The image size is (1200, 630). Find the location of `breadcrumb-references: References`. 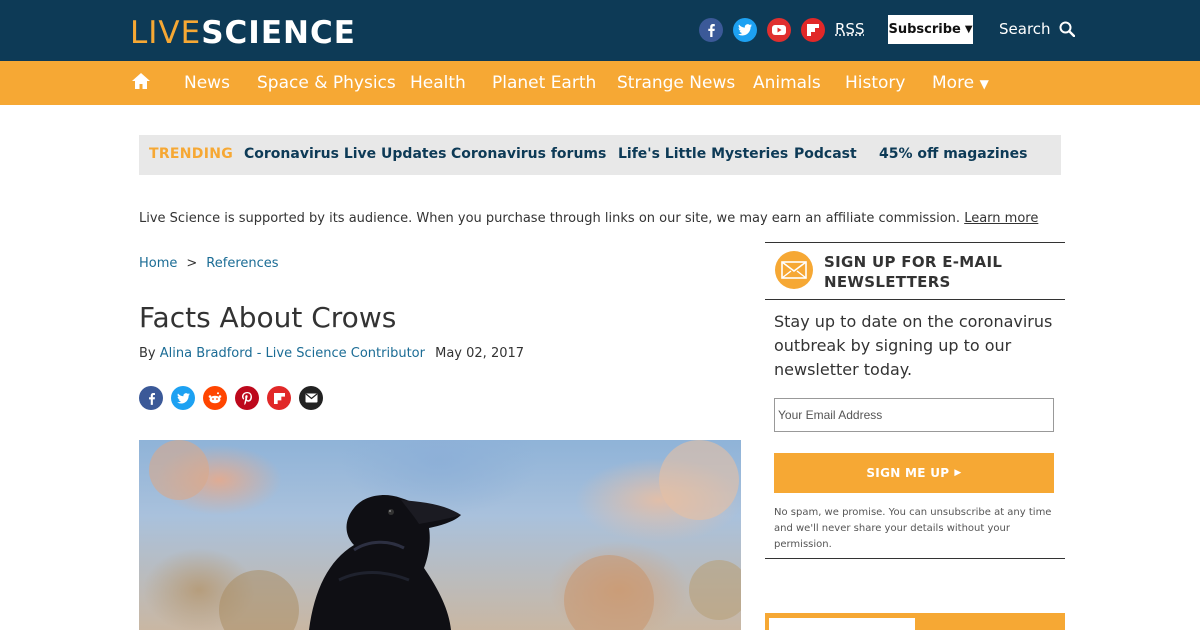

breadcrumb-references: References is located at coordinates (242, 263).